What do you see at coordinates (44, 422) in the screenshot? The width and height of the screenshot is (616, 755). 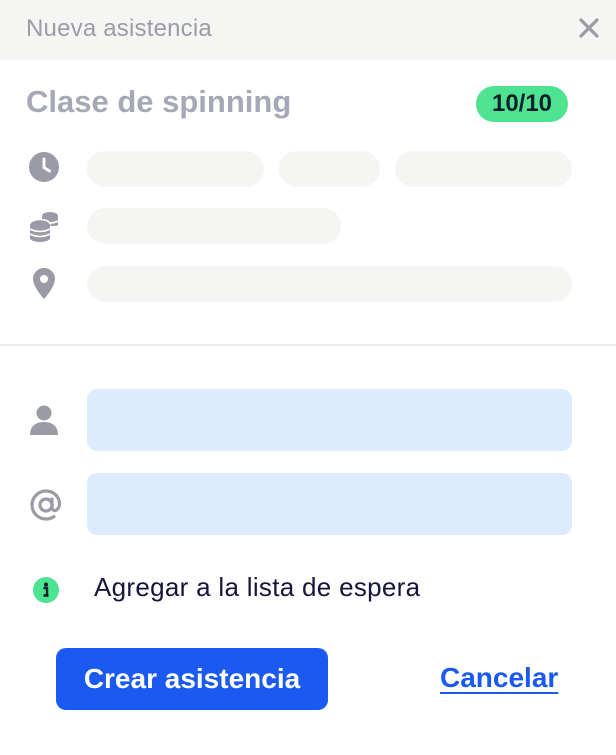 I see `user-icon` at bounding box center [44, 422].